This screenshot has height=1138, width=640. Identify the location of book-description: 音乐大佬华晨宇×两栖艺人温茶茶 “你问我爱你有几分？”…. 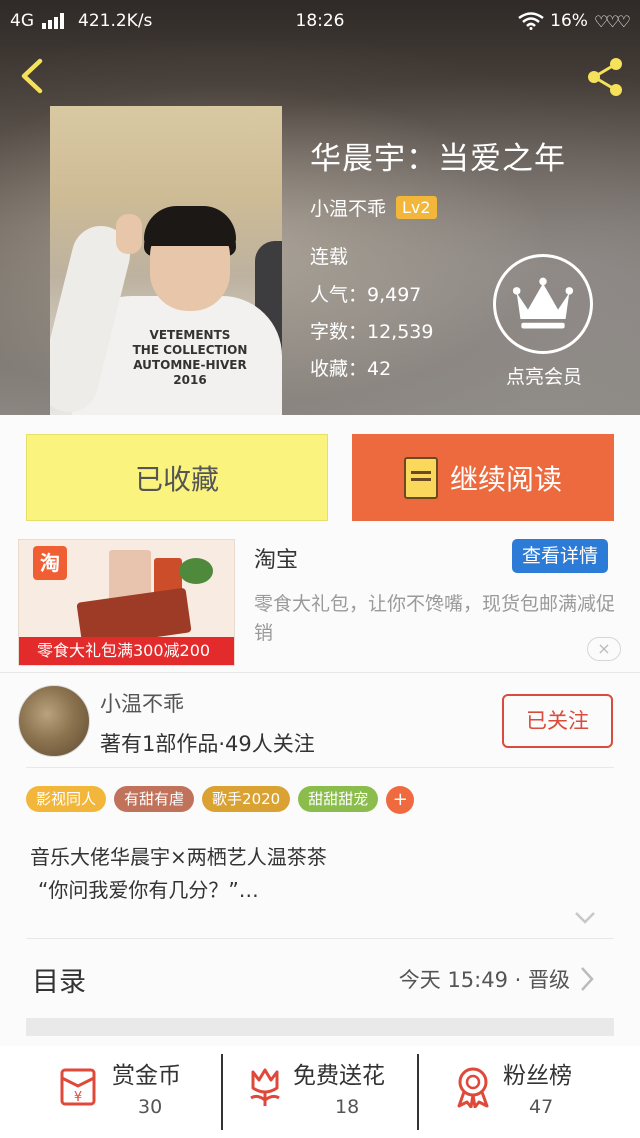
(178, 874).